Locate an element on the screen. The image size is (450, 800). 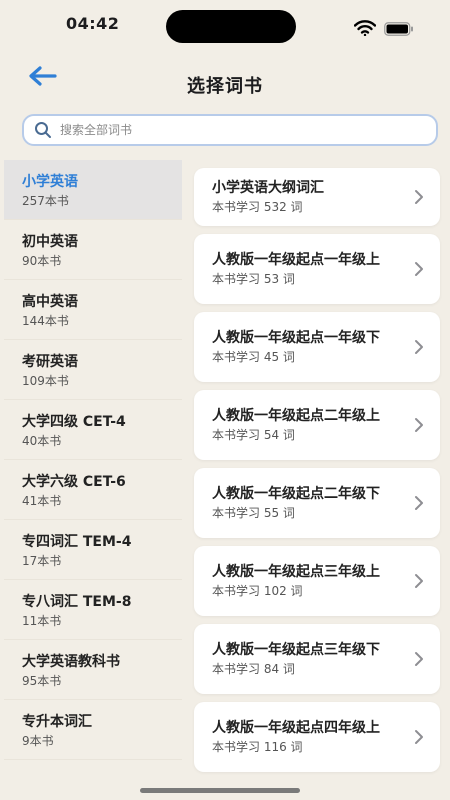
home-indicator is located at coordinates (220, 790).